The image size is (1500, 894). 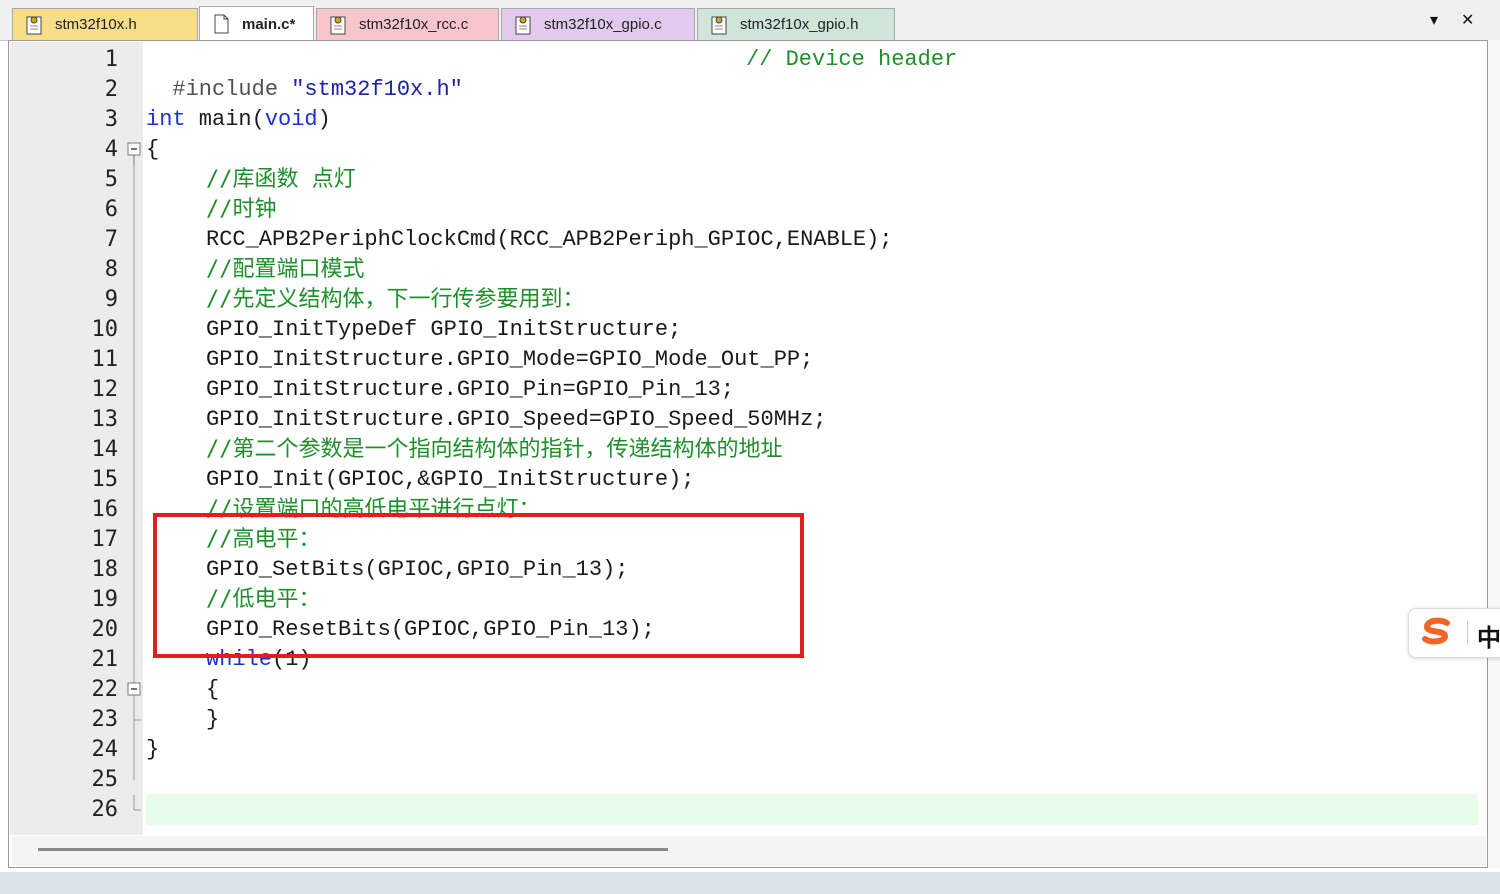 I want to click on line-number: 2, so click(x=111, y=89).